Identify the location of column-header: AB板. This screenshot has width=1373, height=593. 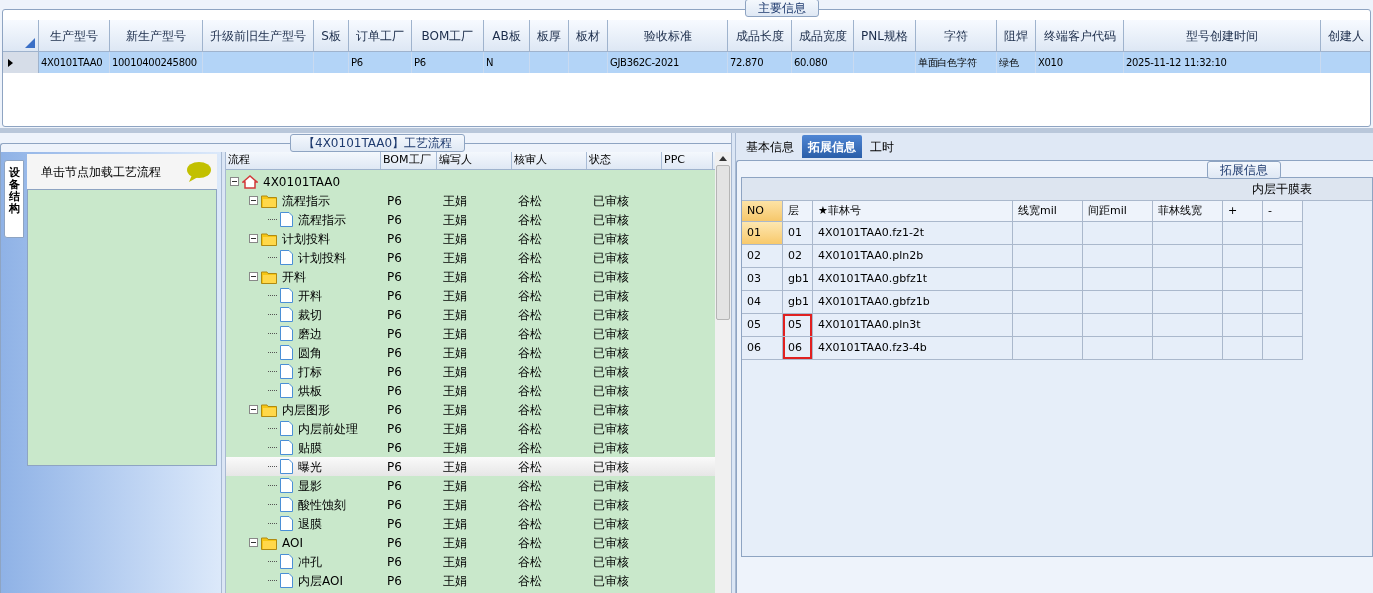
(506, 35).